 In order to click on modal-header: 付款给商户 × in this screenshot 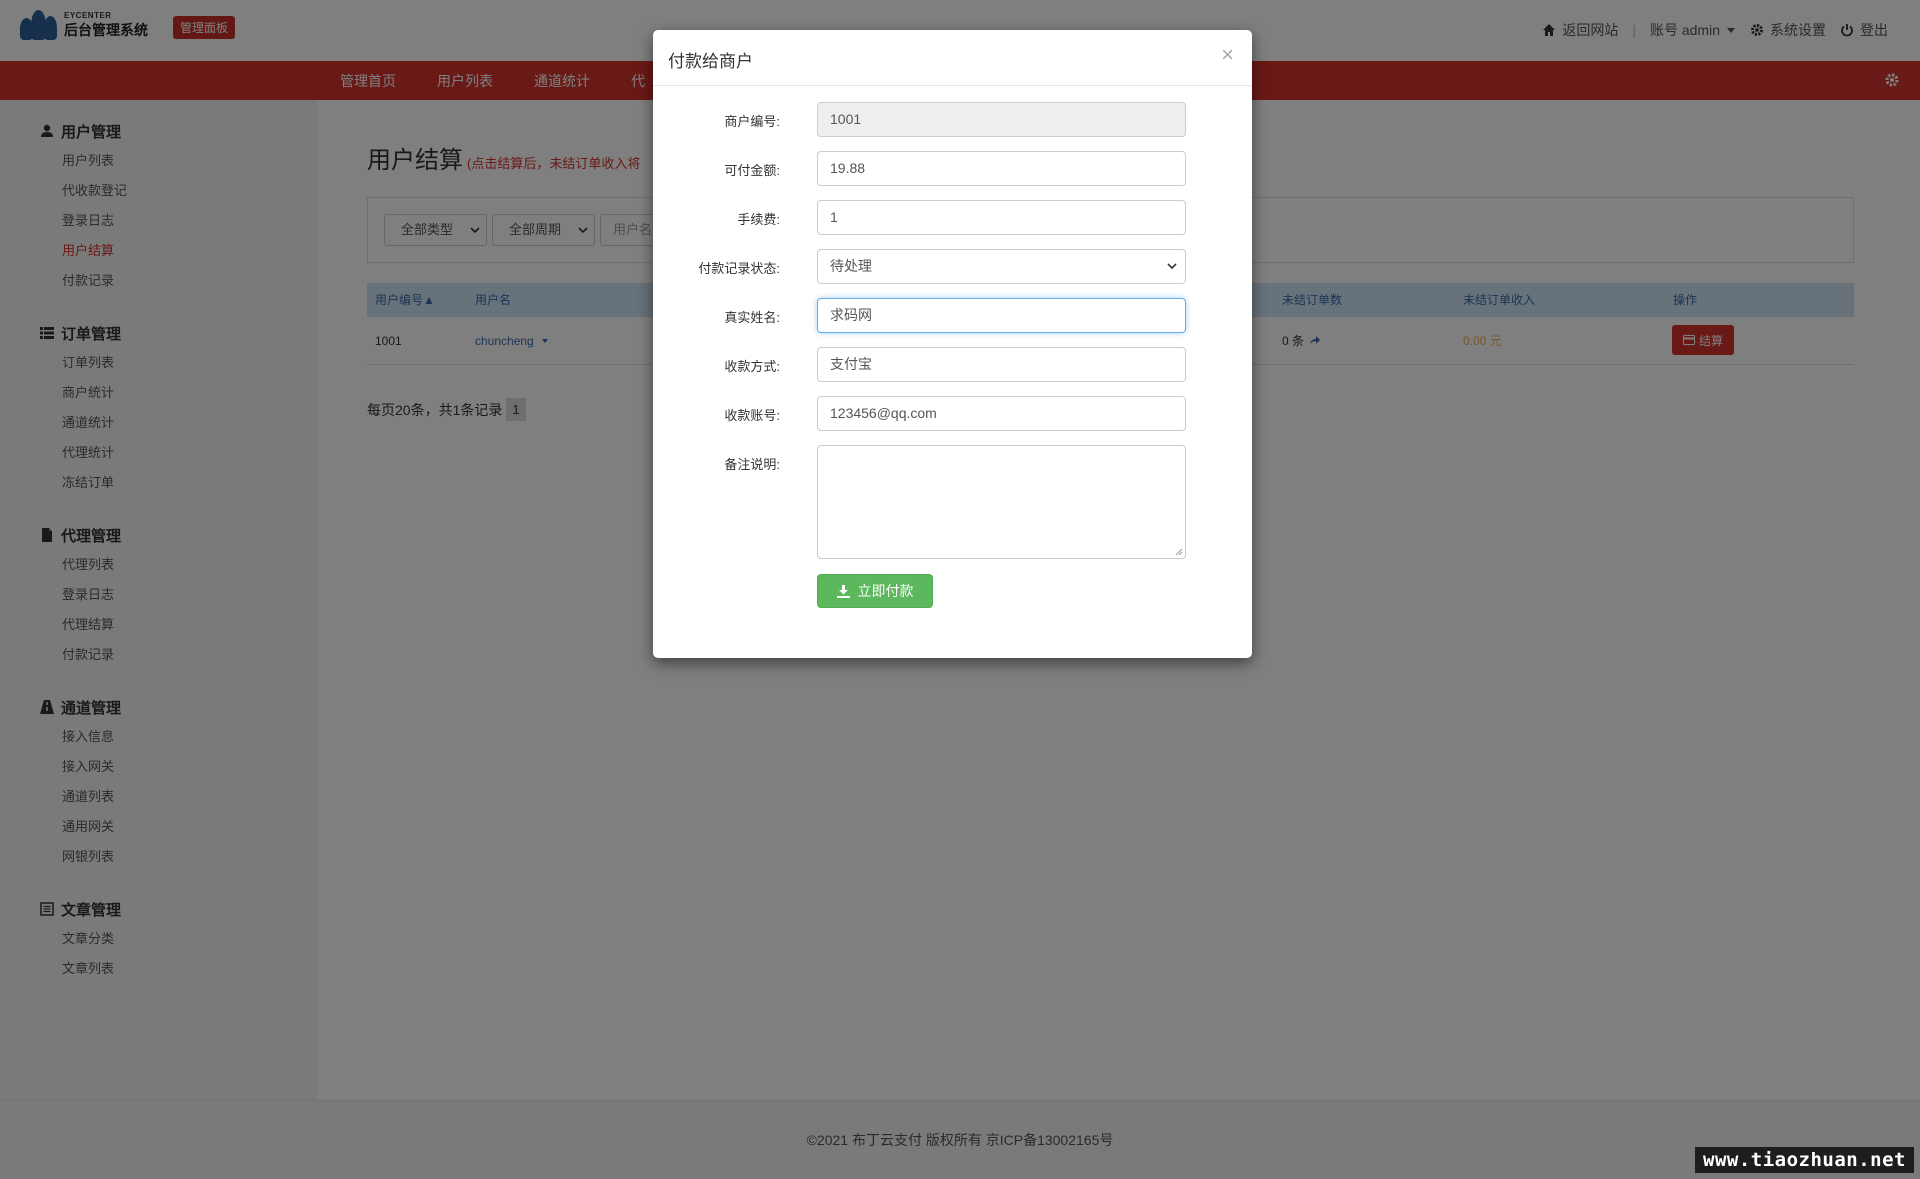, I will do `click(952, 58)`.